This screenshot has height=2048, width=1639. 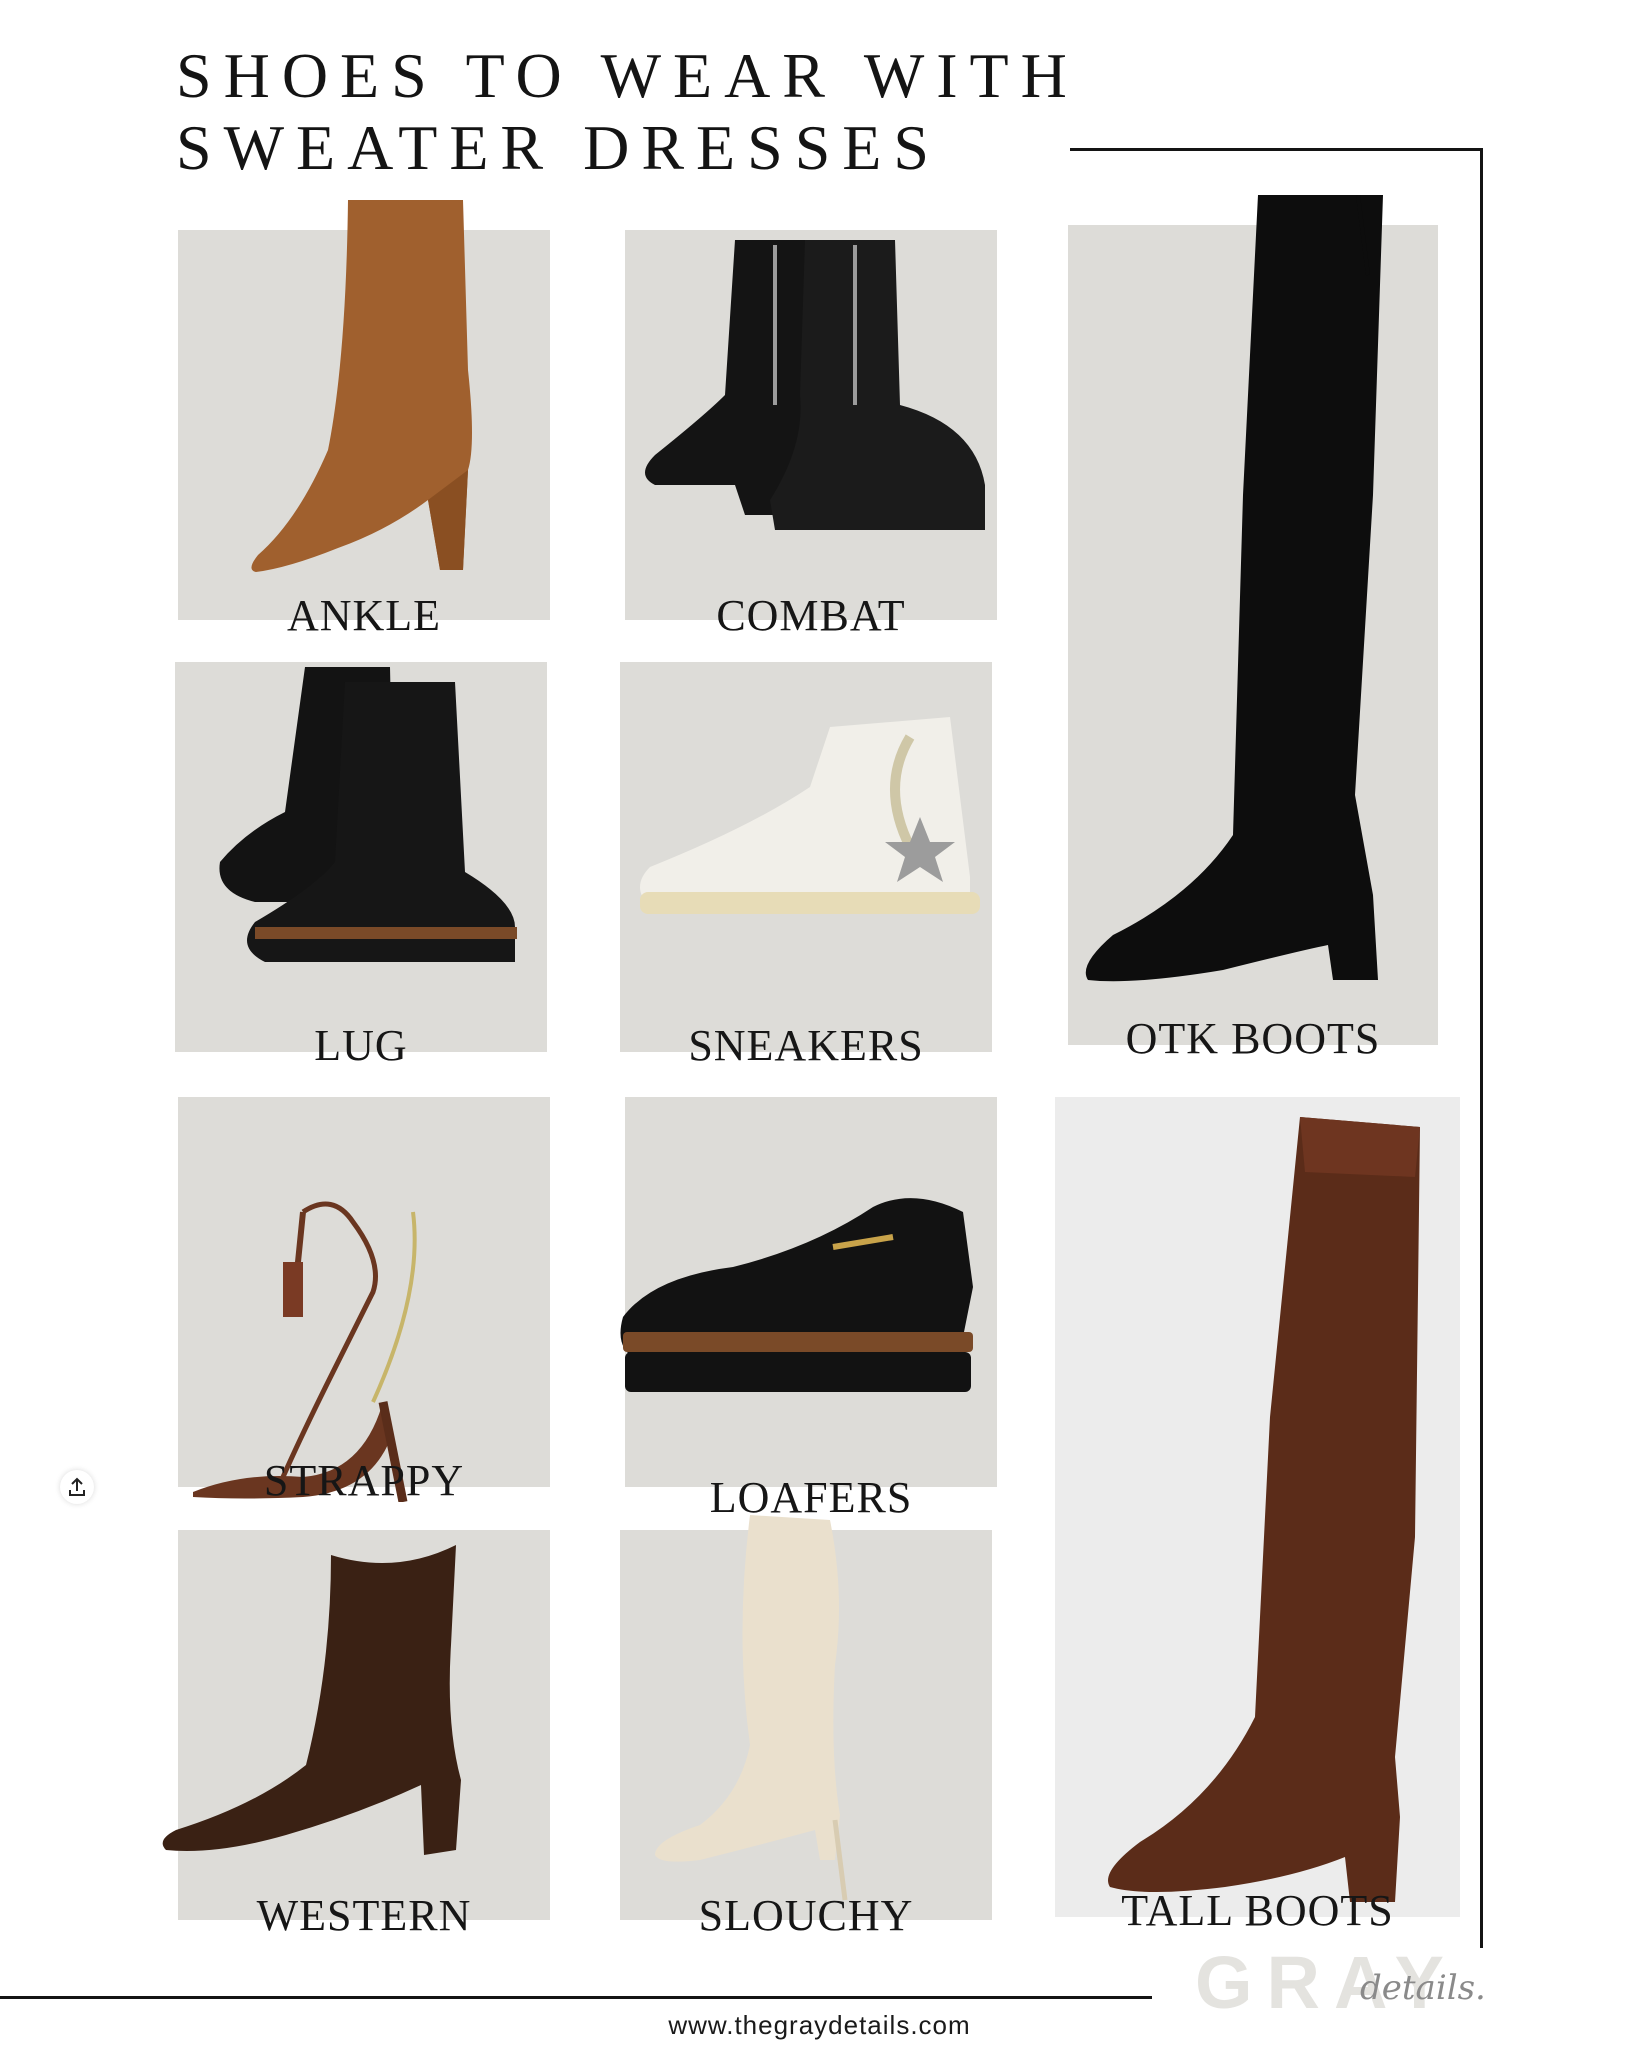 What do you see at coordinates (1234, 588) in the screenshot?
I see `otk-boot-image` at bounding box center [1234, 588].